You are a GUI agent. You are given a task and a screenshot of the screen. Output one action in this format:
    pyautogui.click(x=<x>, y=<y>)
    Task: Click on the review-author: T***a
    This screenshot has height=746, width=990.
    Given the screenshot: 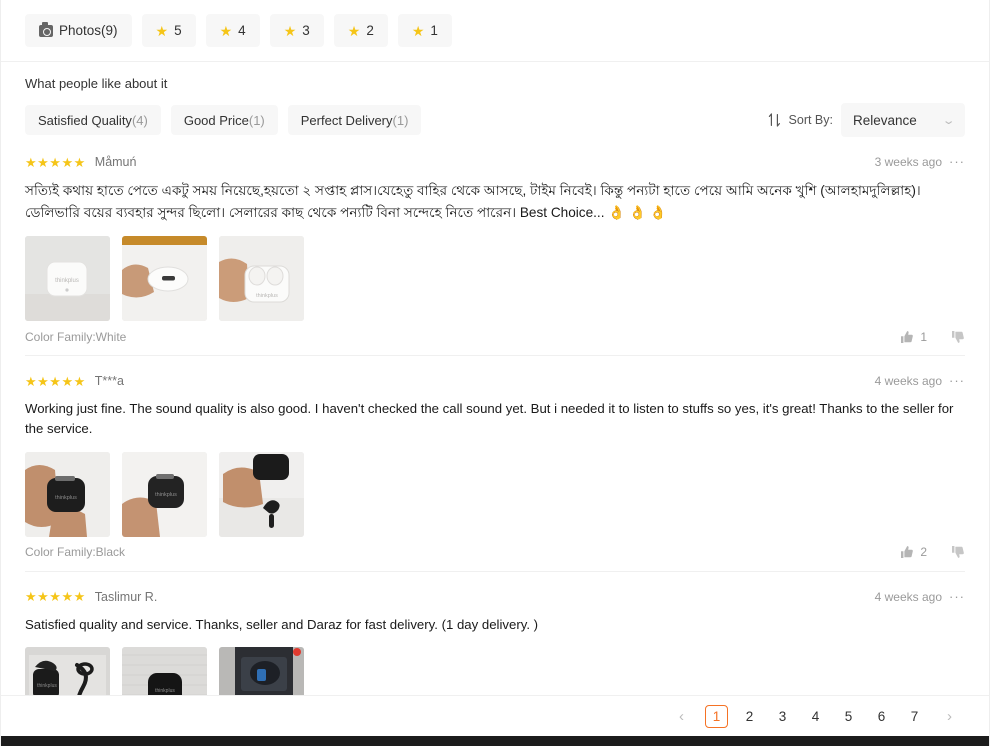 What is the action you would take?
    pyautogui.click(x=109, y=381)
    